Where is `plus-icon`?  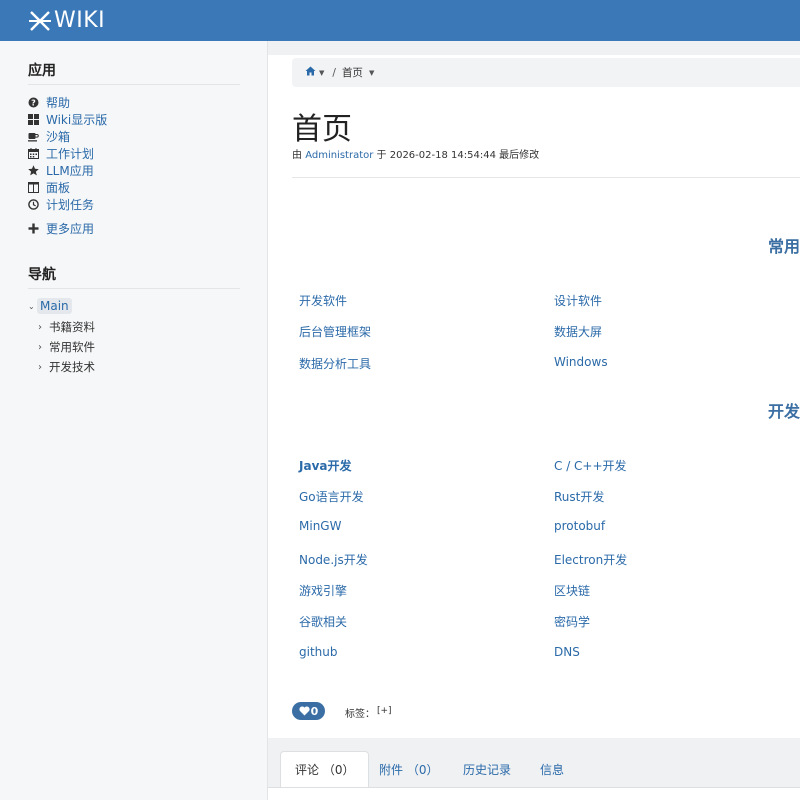
plus-icon is located at coordinates (33, 228).